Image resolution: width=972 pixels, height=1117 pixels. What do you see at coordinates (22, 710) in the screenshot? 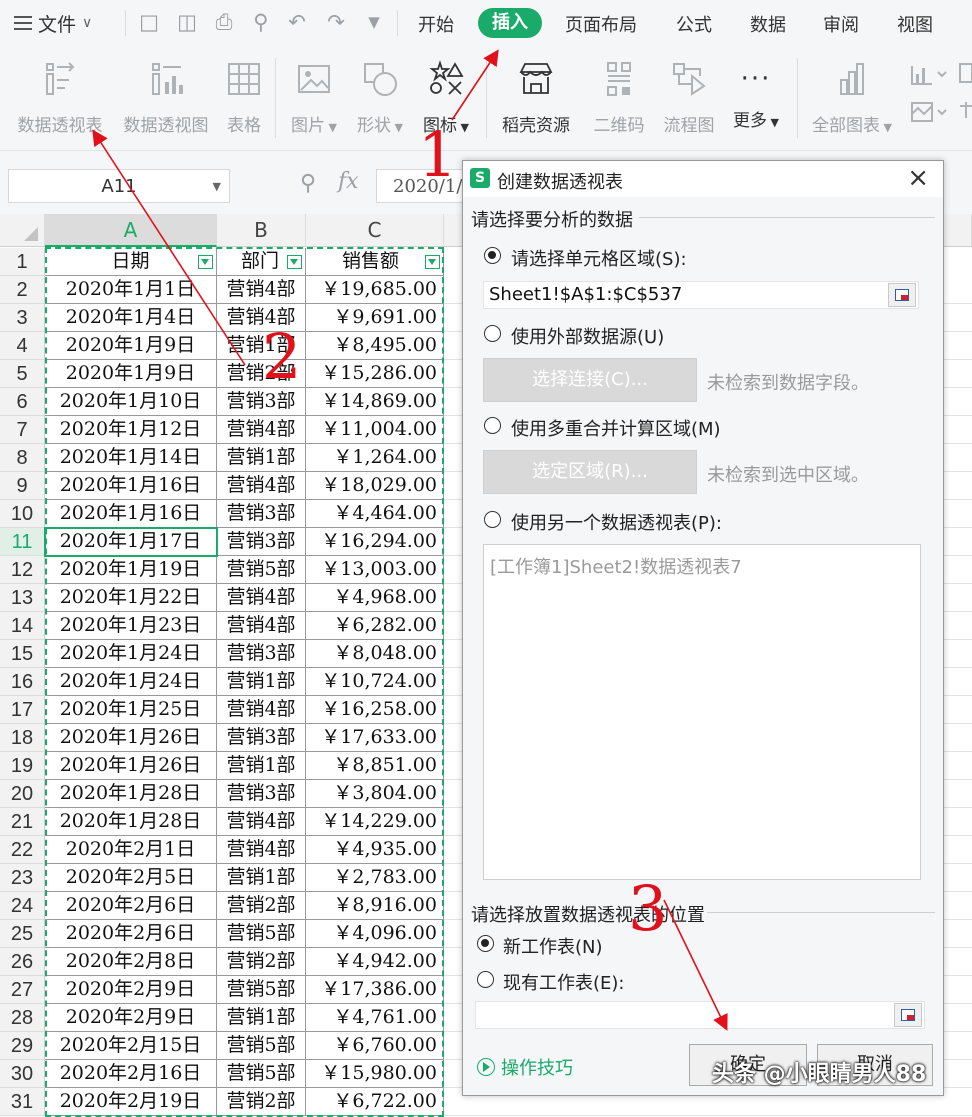
I see `row-header: 17` at bounding box center [22, 710].